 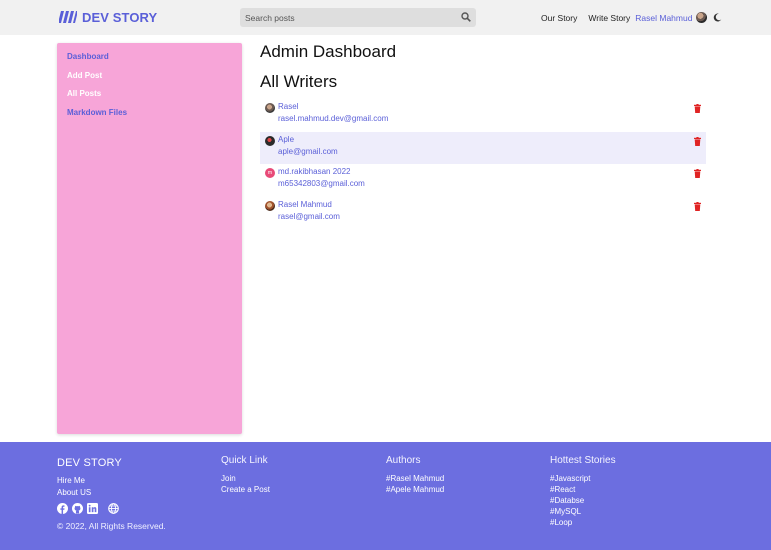 What do you see at coordinates (583, 460) in the screenshot?
I see `footer-hottest-title: Hottest Stories` at bounding box center [583, 460].